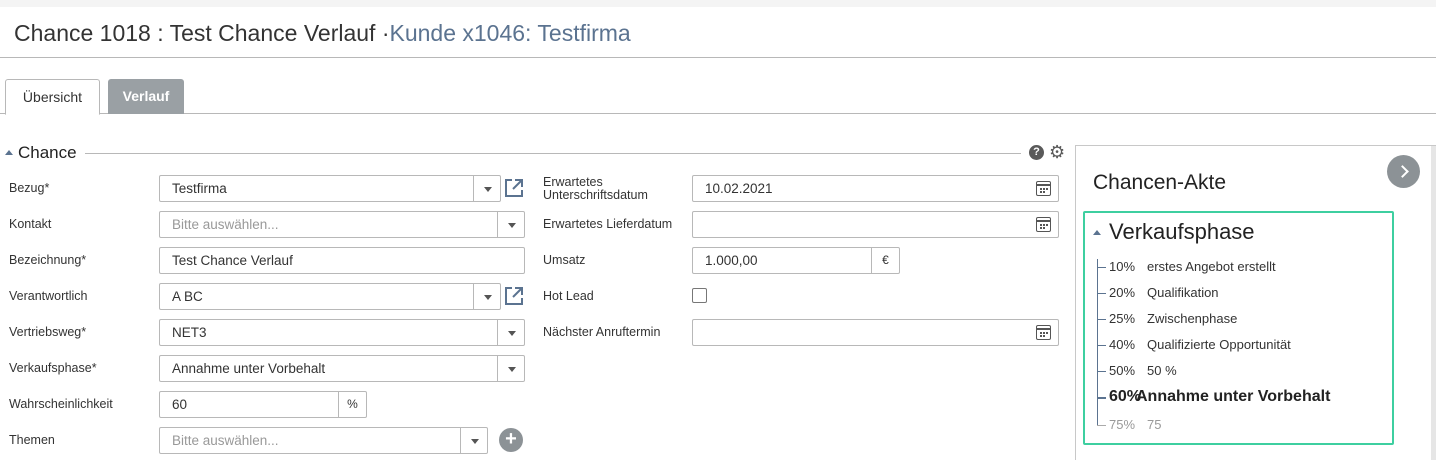  What do you see at coordinates (189, 332) in the screenshot?
I see `vertriebsweg-value: NET3` at bounding box center [189, 332].